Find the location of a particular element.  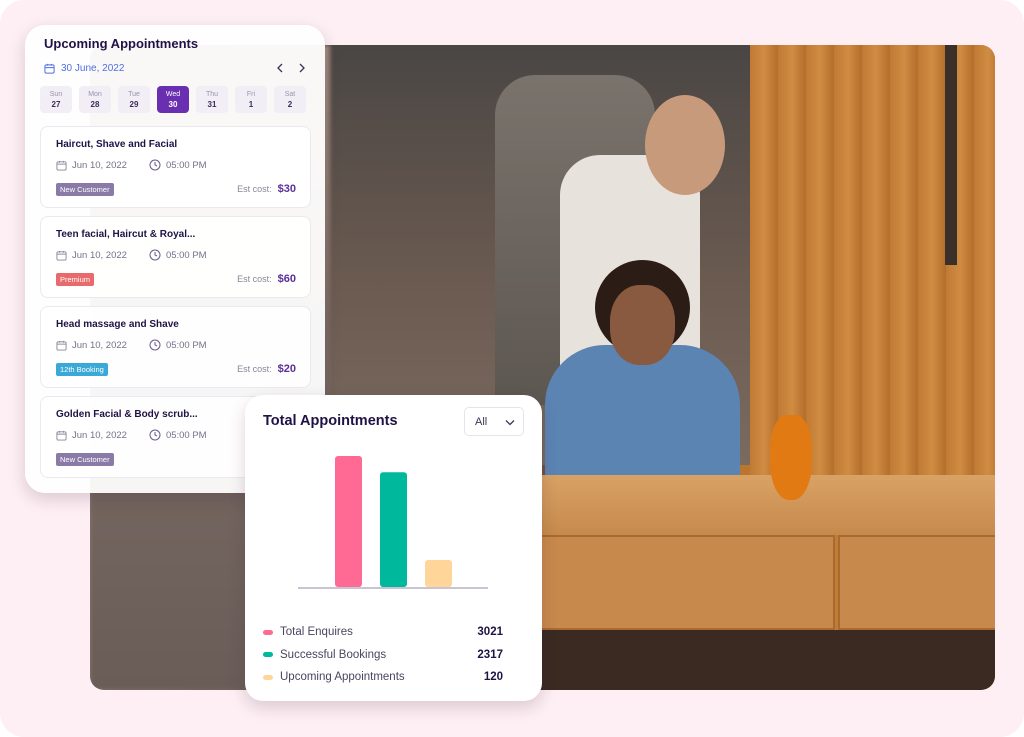

filter-dropdown: All is located at coordinates (494, 421).